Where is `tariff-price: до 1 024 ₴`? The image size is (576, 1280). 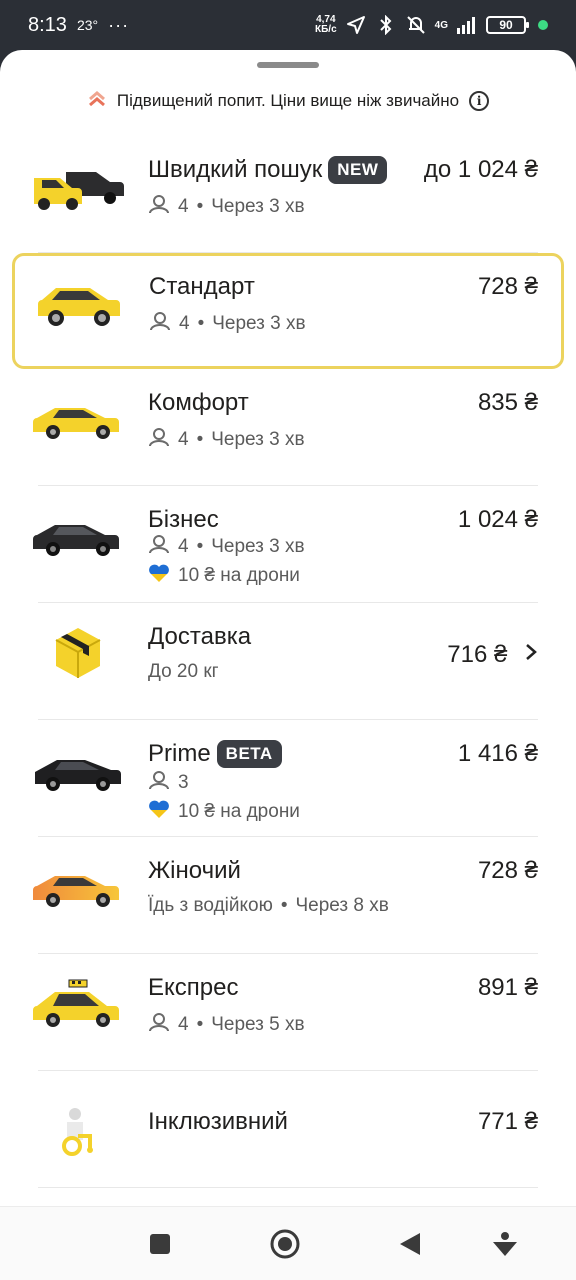 tariff-price: до 1 024 ₴ is located at coordinates (480, 169).